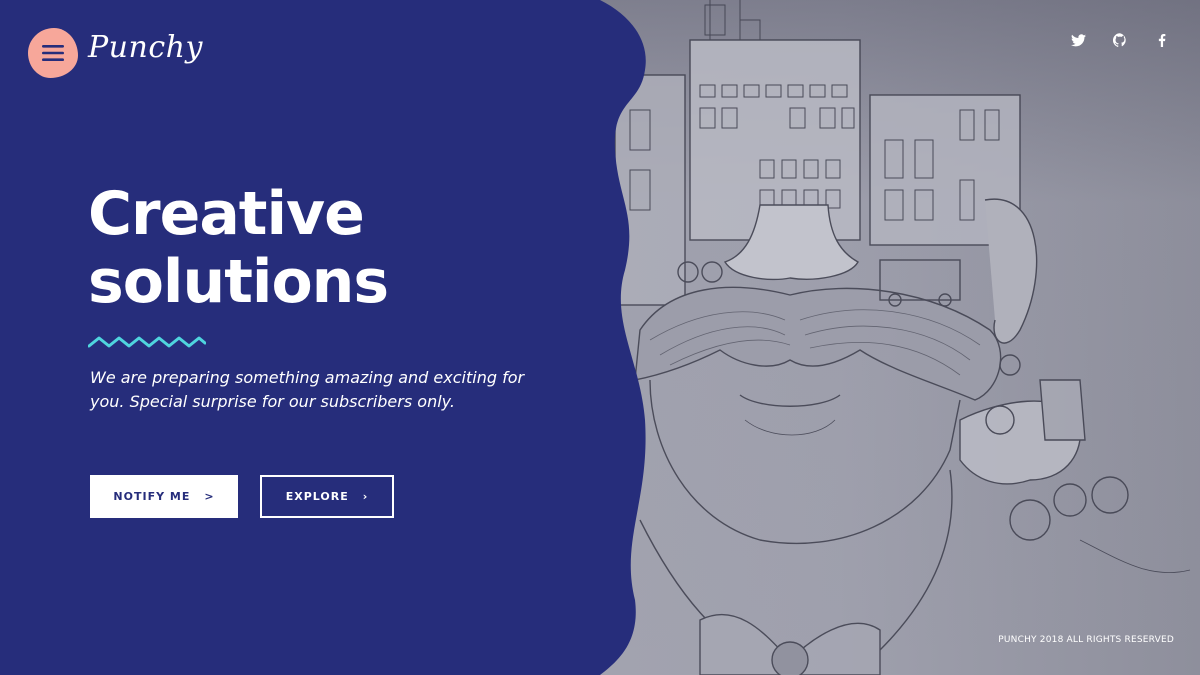 The height and width of the screenshot is (675, 1200). I want to click on hero-title-line-2: solutions, so click(238, 282).